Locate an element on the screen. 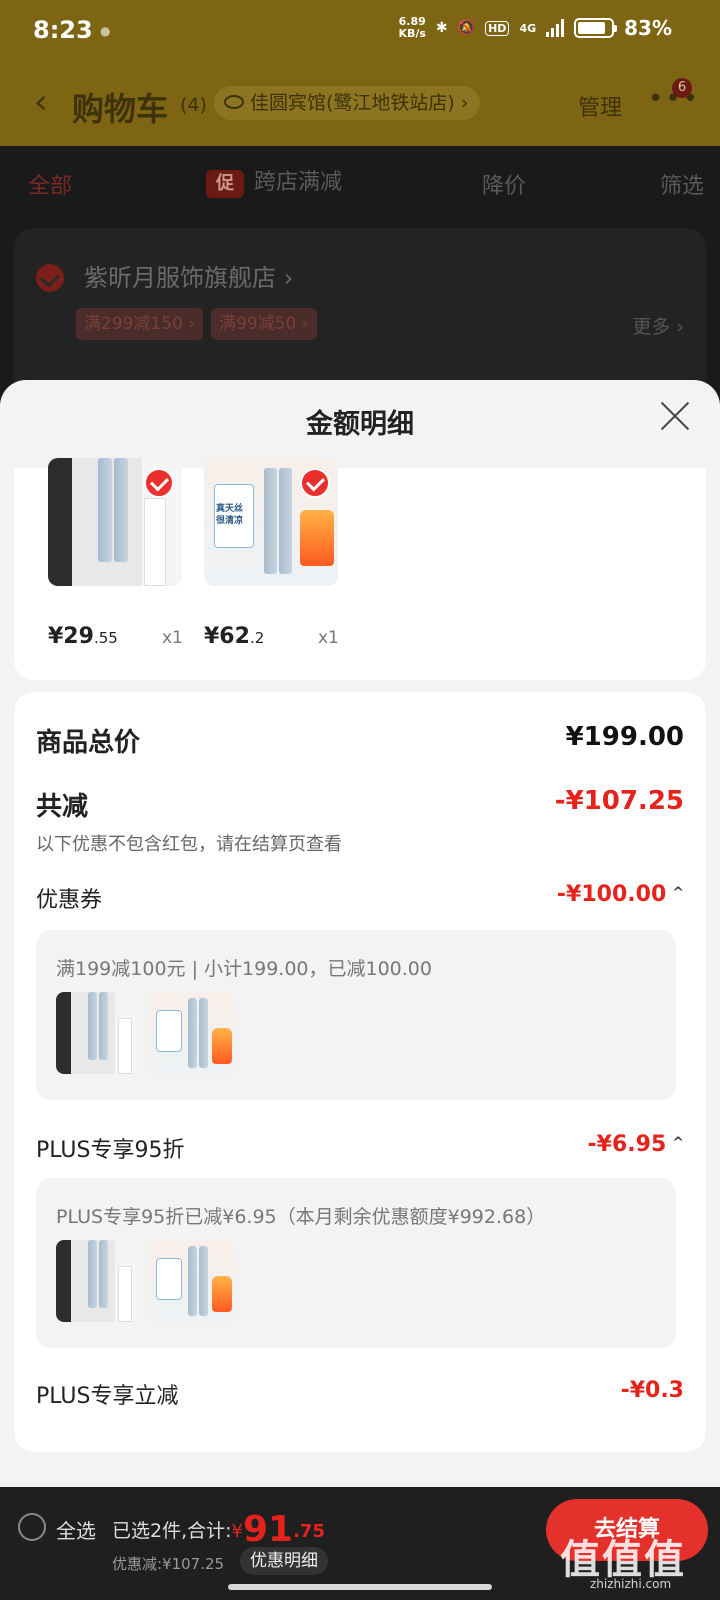 The height and width of the screenshot is (1600, 720). mute-icon: 🔕 is located at coordinates (466, 28).